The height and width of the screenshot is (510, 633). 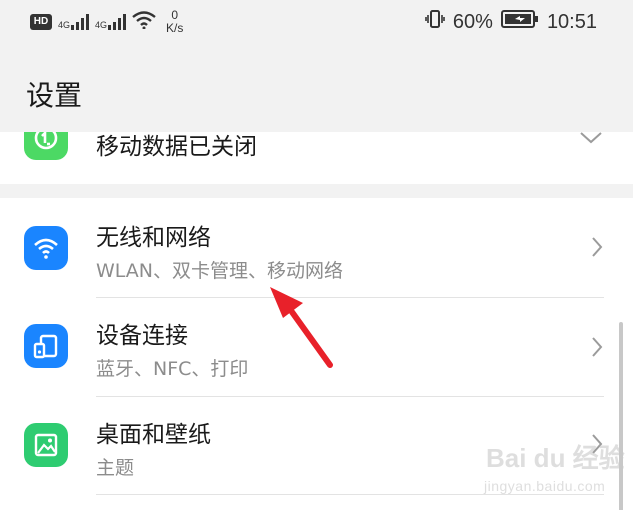 I want to click on annotation-arrow-icon, so click(x=301, y=327).